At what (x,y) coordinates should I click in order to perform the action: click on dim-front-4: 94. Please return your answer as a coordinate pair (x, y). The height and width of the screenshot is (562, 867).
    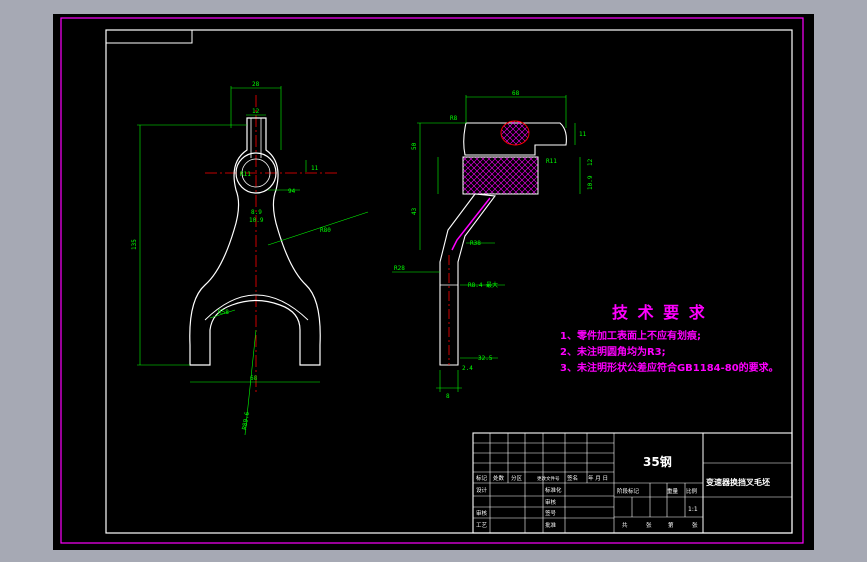
    Looking at the image, I should click on (292, 191).